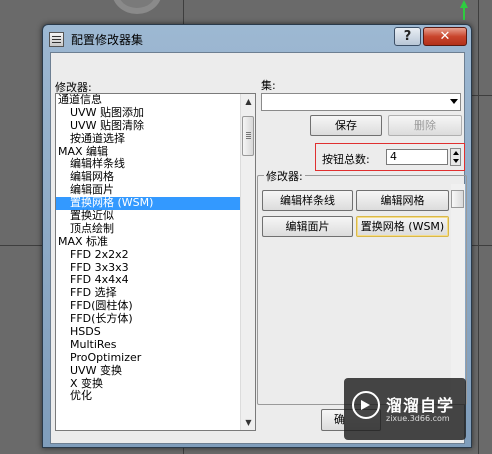 This screenshot has height=454, width=492. Describe the element at coordinates (81, 396) in the screenshot. I see `list-item-label: 优化` at that location.